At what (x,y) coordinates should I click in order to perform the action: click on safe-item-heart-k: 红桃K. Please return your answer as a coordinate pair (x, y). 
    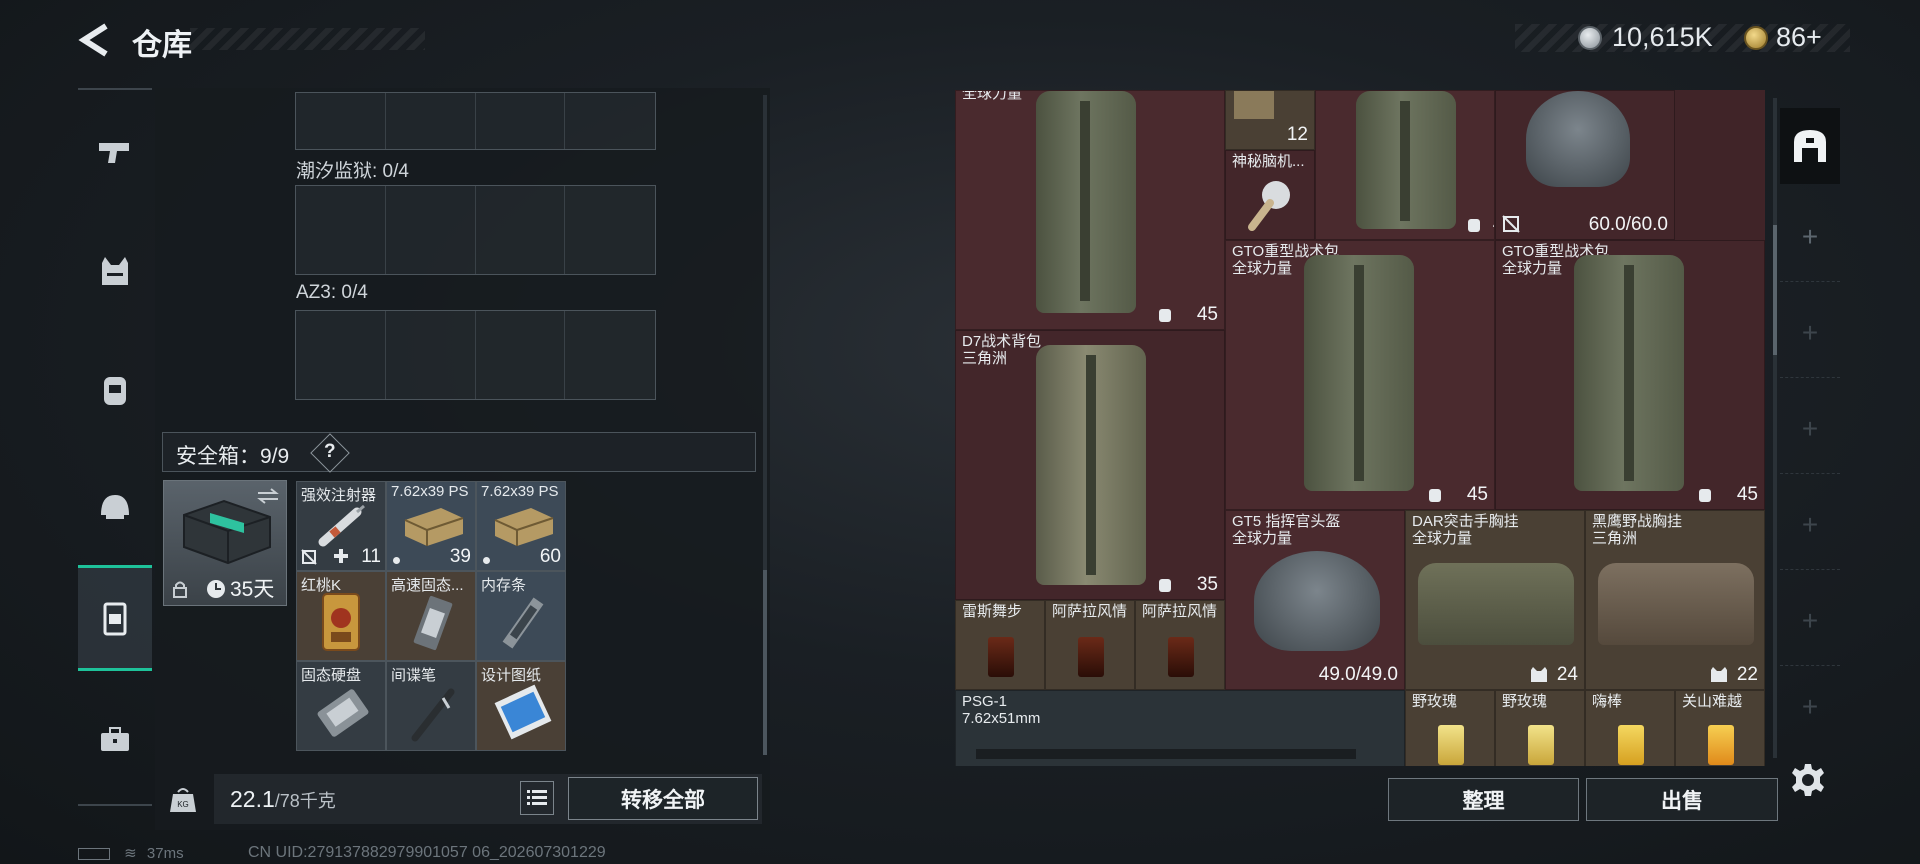
    Looking at the image, I should click on (341, 616).